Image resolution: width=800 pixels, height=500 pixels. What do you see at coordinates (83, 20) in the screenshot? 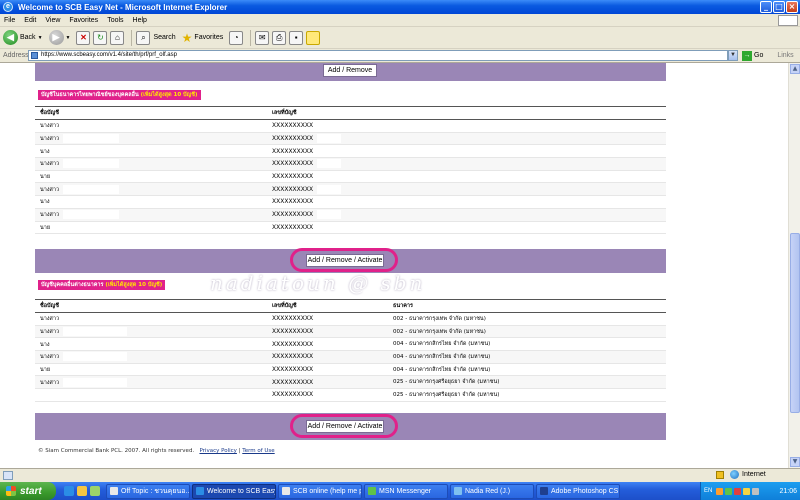
I see `menu-favorites: Favorites` at bounding box center [83, 20].